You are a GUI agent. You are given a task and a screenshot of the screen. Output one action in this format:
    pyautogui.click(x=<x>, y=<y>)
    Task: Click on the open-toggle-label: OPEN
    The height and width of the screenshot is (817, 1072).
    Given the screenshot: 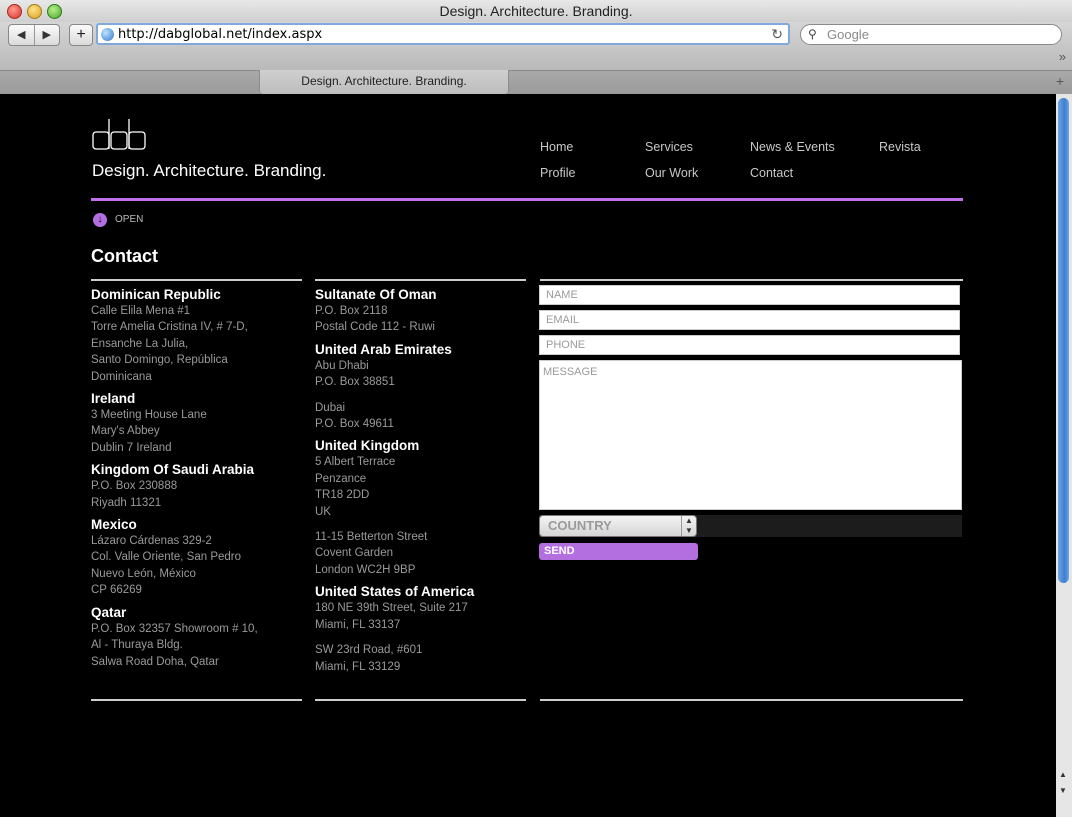 What is the action you would take?
    pyautogui.click(x=129, y=219)
    